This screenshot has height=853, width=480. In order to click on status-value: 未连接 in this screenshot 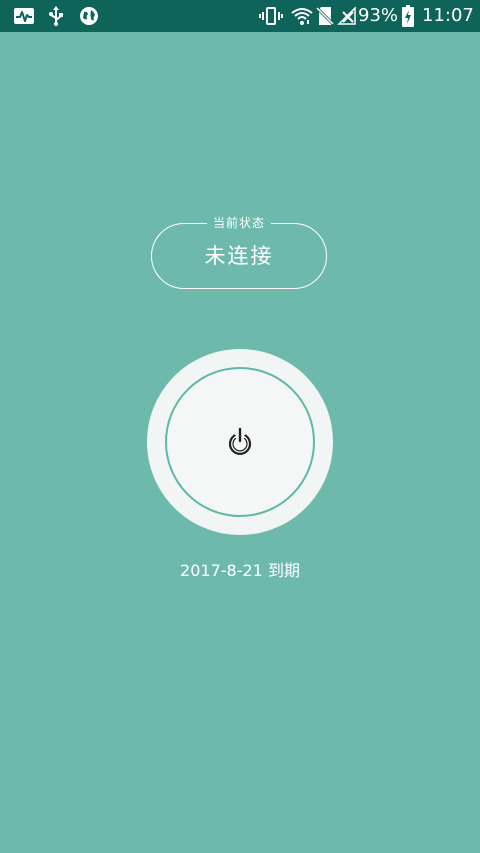, I will do `click(239, 256)`.